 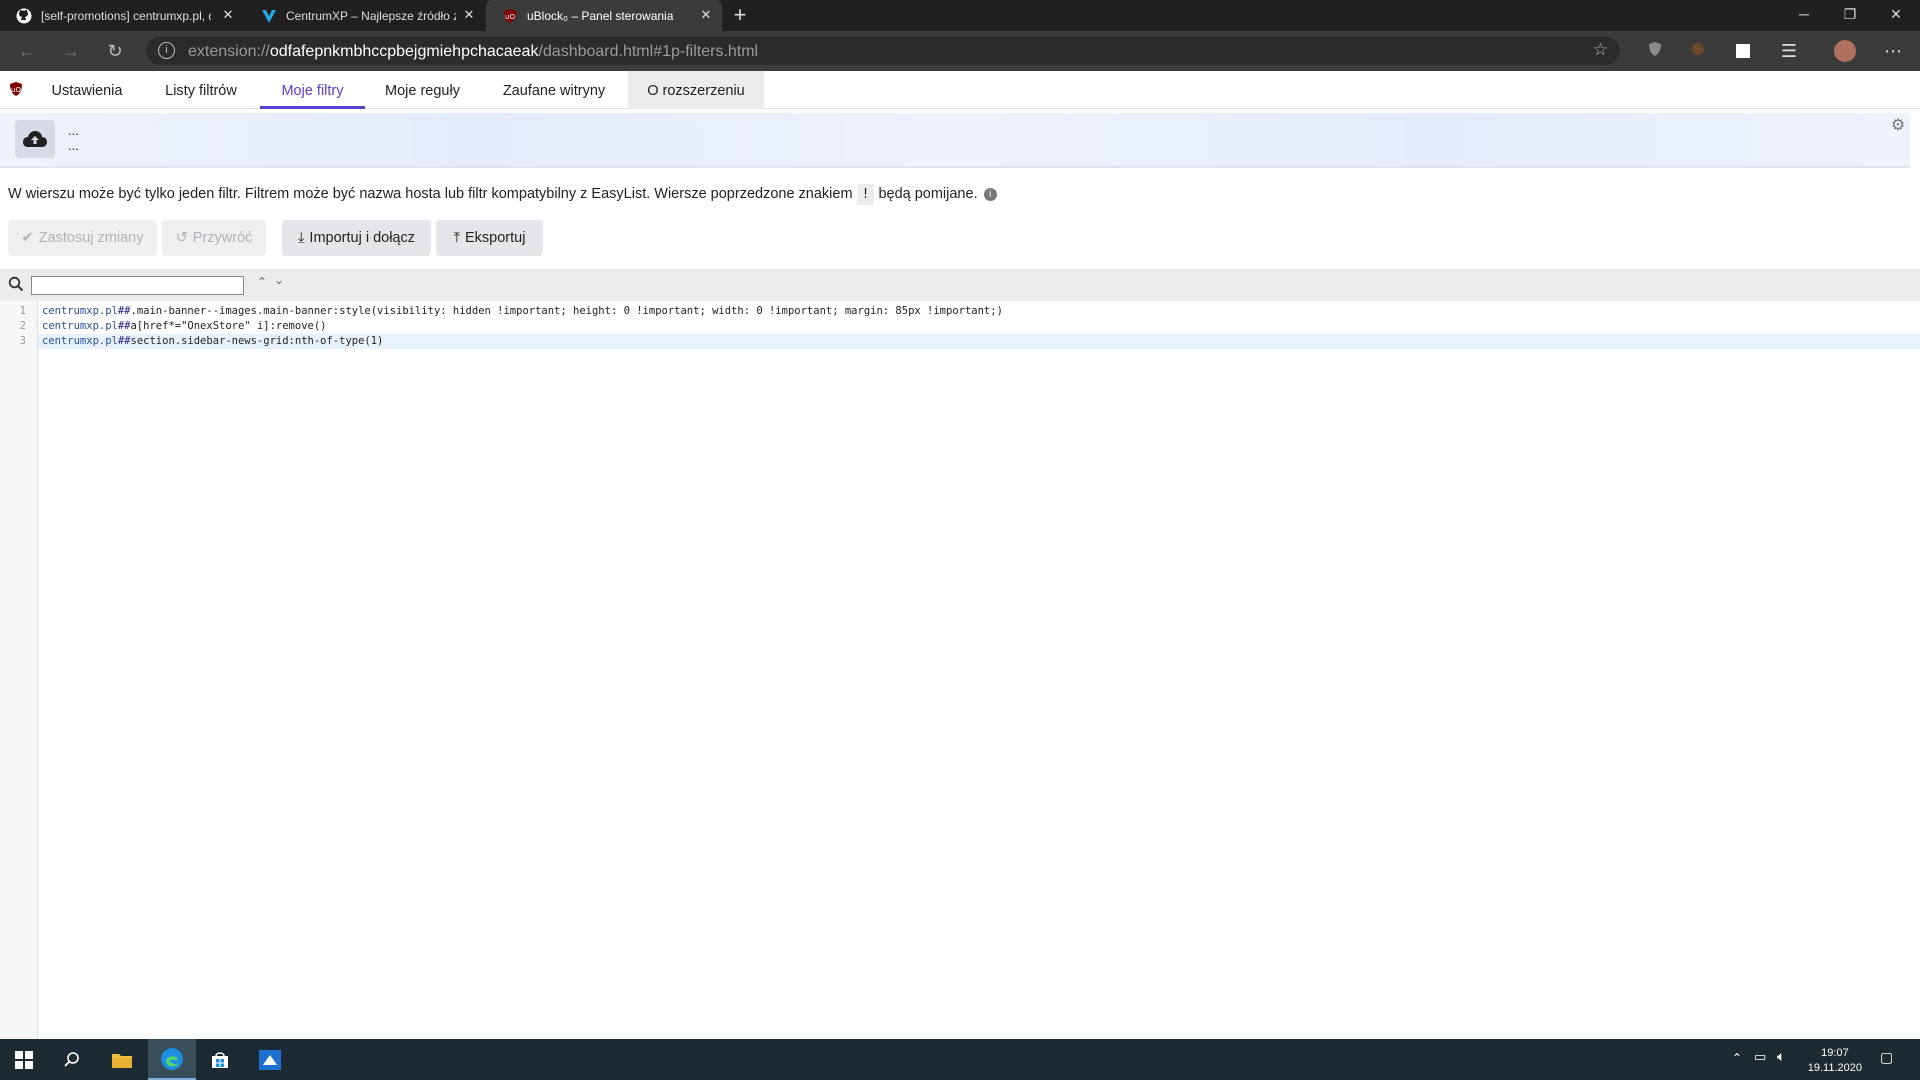 I want to click on tab-my-rules: Moje reguły, so click(x=422, y=90).